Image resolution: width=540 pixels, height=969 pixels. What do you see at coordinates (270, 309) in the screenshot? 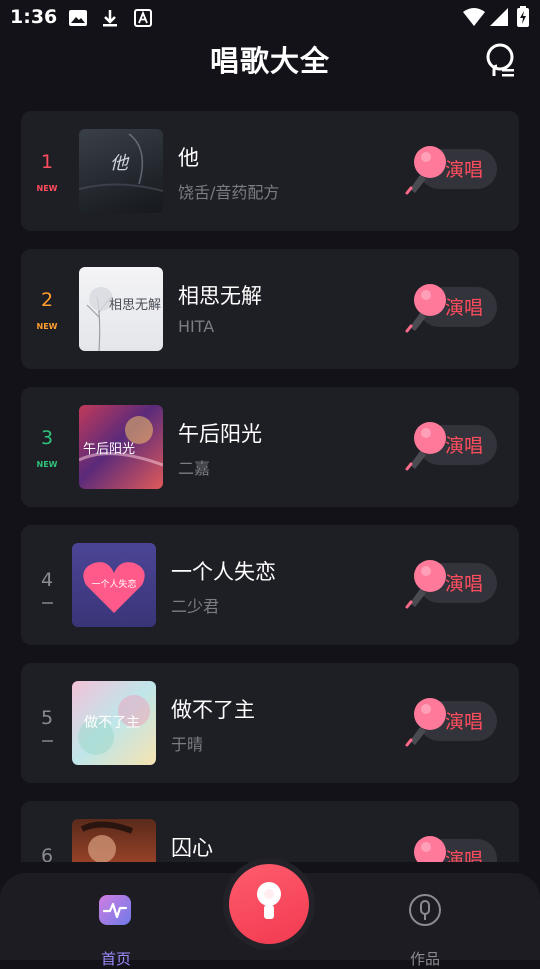
I see `song-card: 2 NEW 相思无解 相思无解 HITA 演唱` at bounding box center [270, 309].